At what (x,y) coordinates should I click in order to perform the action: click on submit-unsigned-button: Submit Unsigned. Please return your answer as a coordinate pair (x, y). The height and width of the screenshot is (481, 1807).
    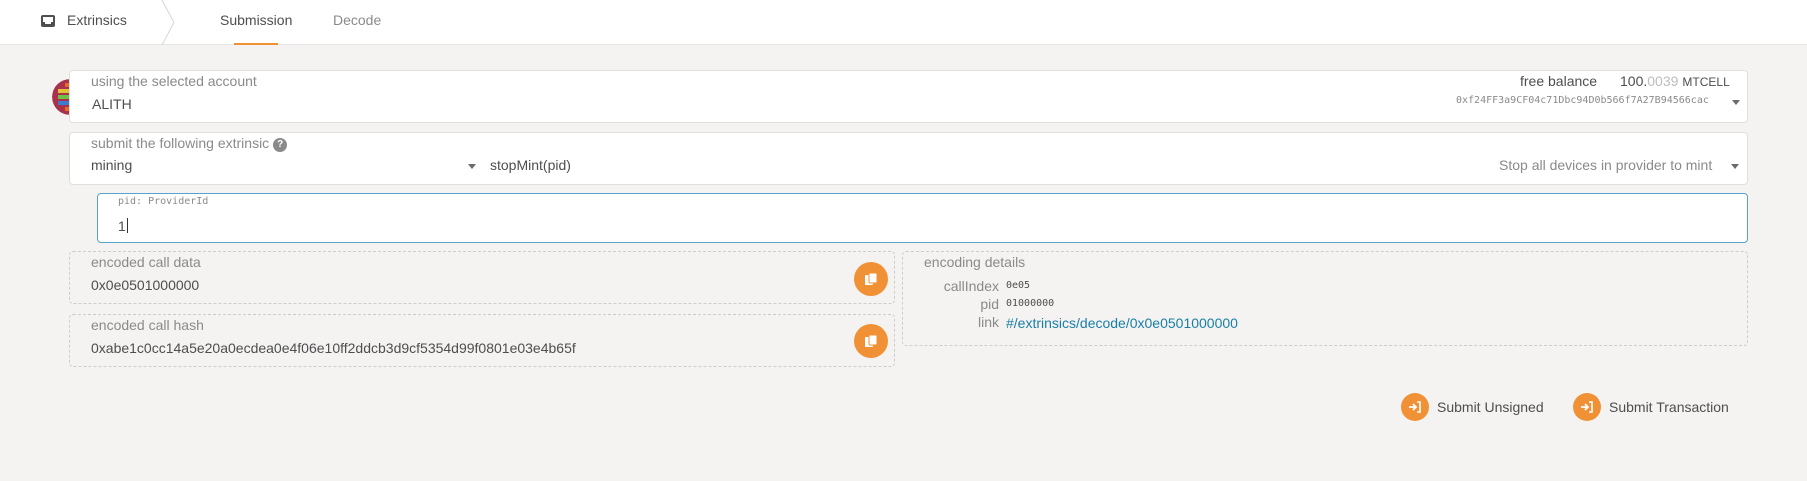
    Looking at the image, I should click on (1472, 407).